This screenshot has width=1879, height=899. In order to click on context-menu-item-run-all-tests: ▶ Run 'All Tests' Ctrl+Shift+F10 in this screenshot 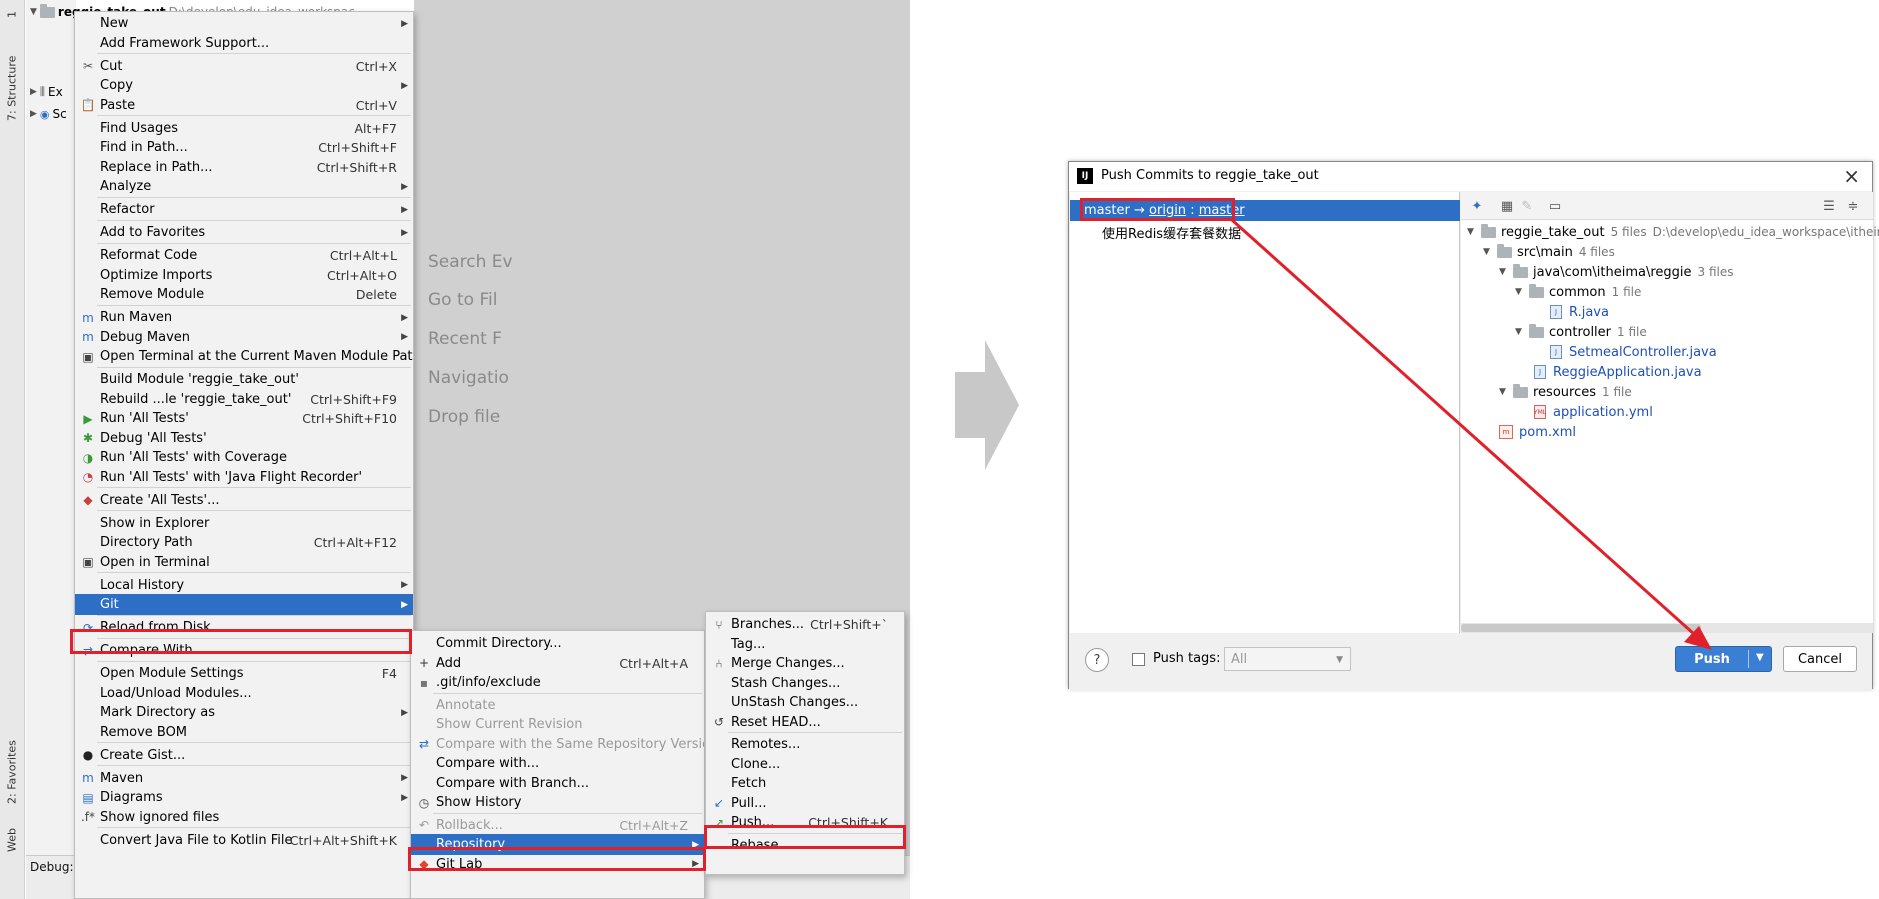, I will do `click(244, 418)`.